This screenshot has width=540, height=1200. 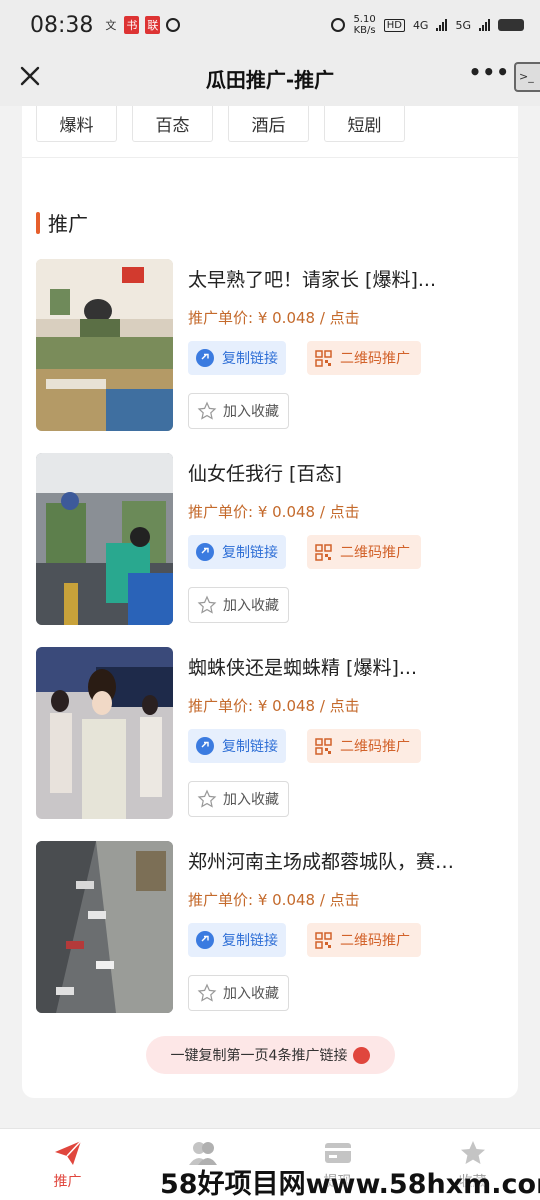 What do you see at coordinates (62, 25) in the screenshot?
I see `status-time: 08:38` at bounding box center [62, 25].